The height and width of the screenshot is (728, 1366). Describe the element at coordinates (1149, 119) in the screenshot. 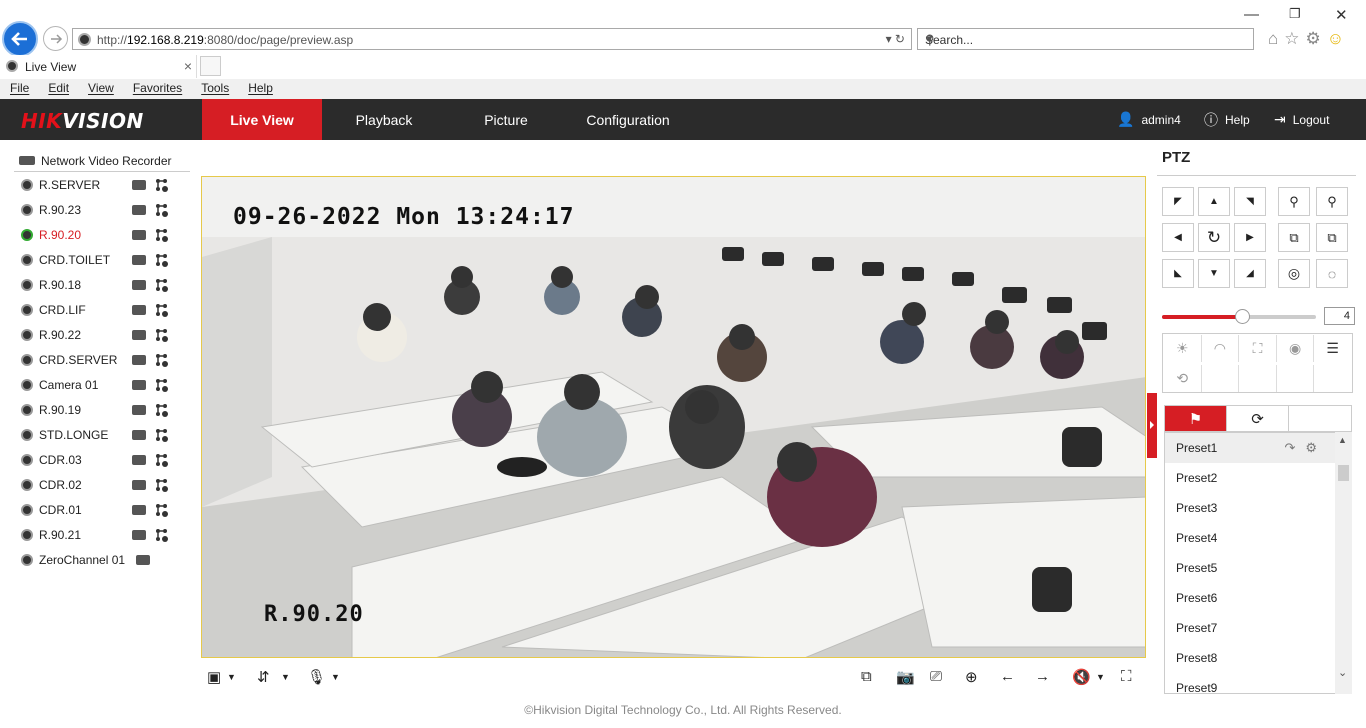

I see `user-menu: 👤 admin4` at that location.